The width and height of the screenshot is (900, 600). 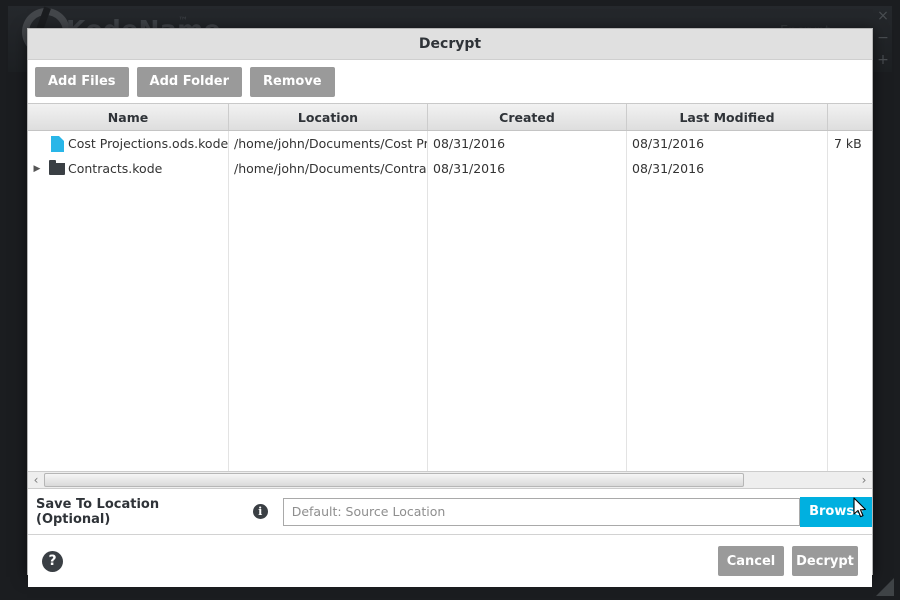 What do you see at coordinates (57, 167) in the screenshot?
I see `folder-icon` at bounding box center [57, 167].